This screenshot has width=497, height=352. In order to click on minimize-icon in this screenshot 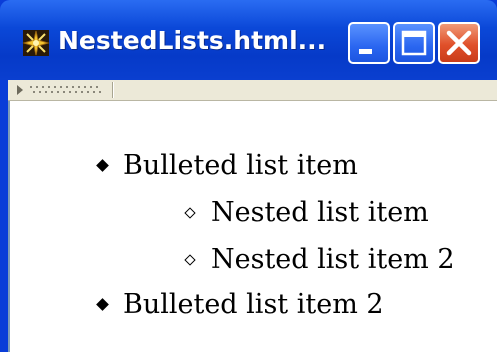, I will do `click(365, 51)`.